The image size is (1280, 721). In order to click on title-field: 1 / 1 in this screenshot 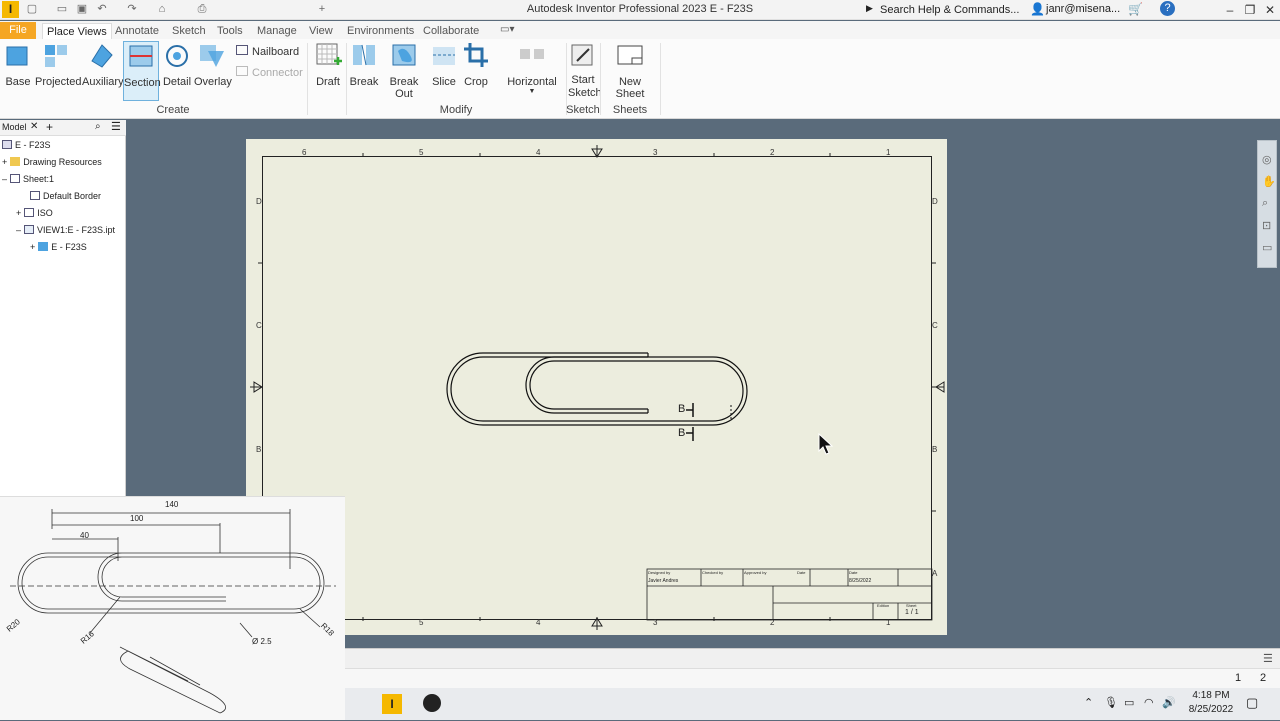, I will do `click(912, 612)`.